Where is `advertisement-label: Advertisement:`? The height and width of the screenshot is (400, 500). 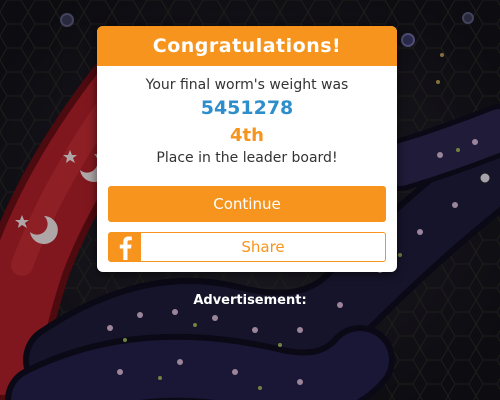
advertisement-label: Advertisement: is located at coordinates (250, 300).